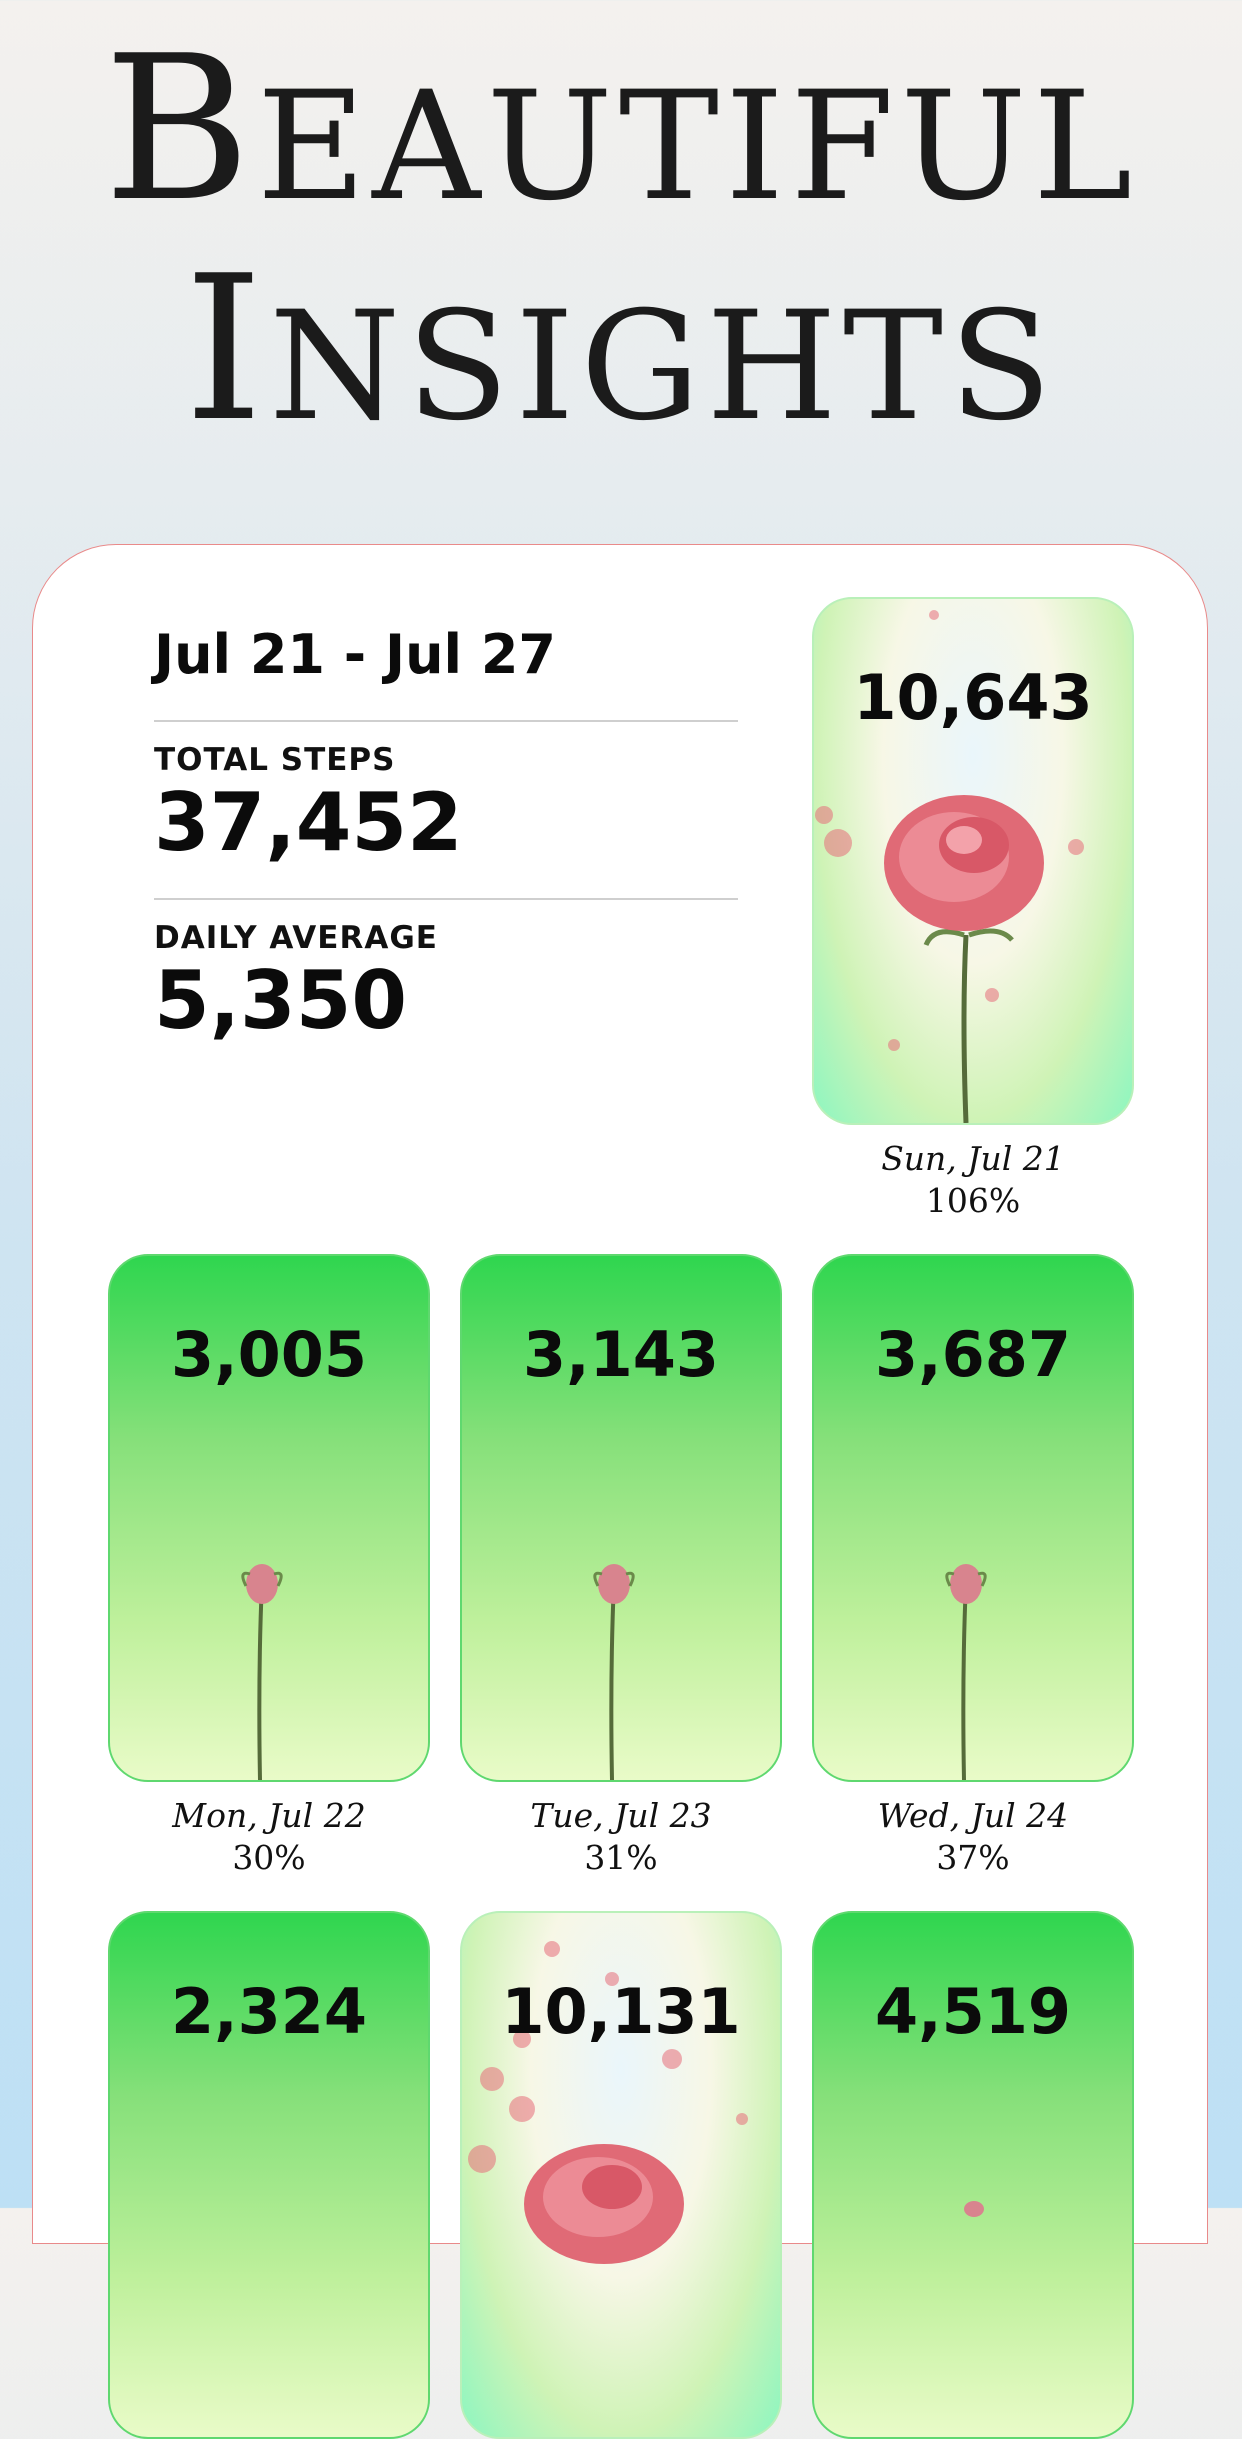 Image resolution: width=1242 pixels, height=2439 pixels. Describe the element at coordinates (308, 822) in the screenshot. I see `total-steps-value: 37,452` at that location.